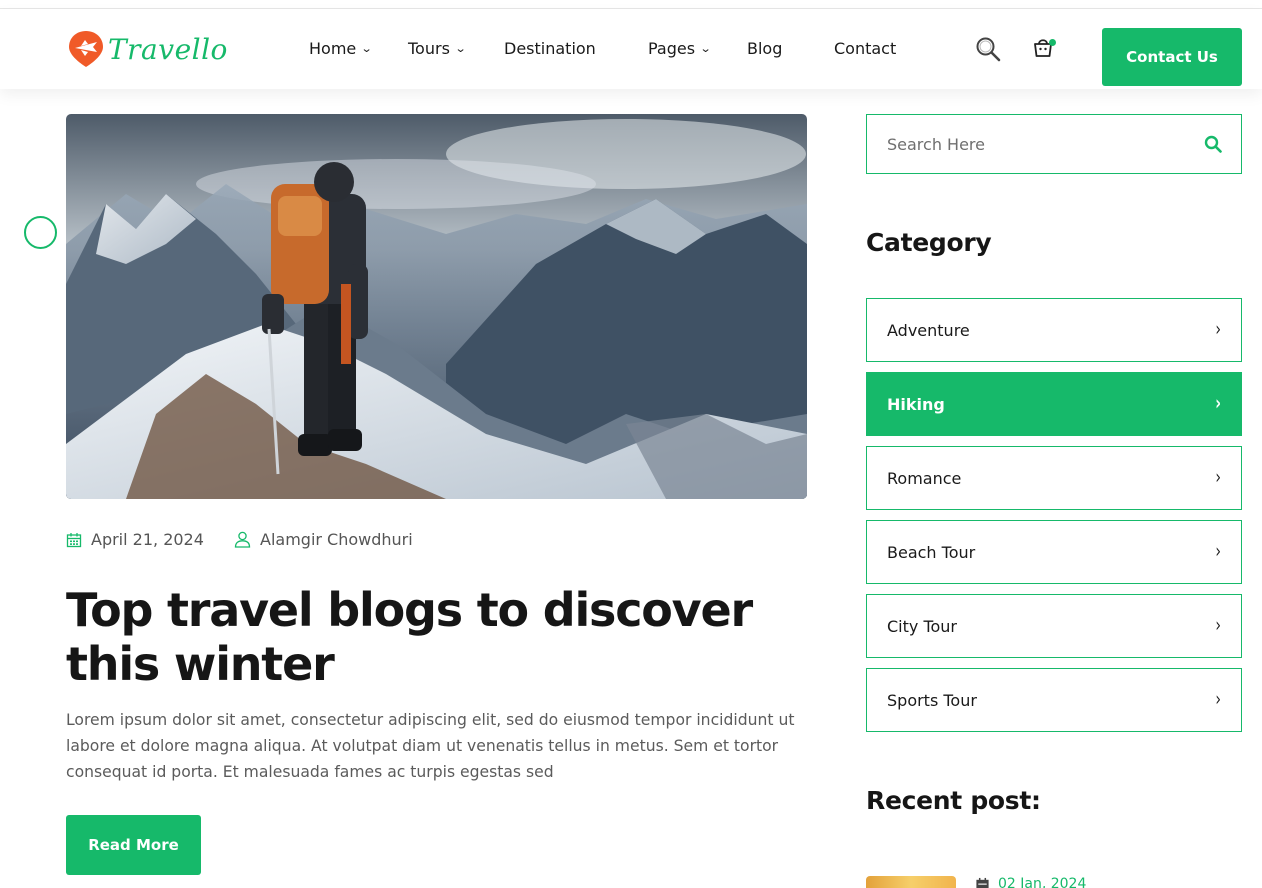 The height and width of the screenshot is (888, 1262). I want to click on nav-item-destination: Destination, so click(550, 48).